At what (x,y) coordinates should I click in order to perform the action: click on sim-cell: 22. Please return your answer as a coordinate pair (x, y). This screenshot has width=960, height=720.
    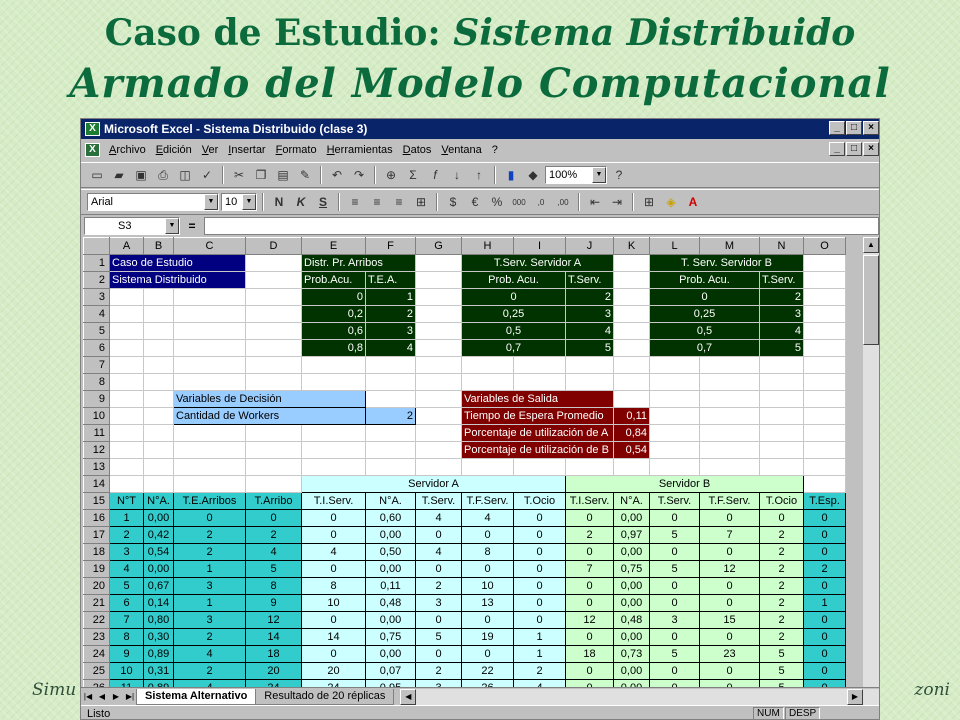
    Looking at the image, I should click on (487, 671).